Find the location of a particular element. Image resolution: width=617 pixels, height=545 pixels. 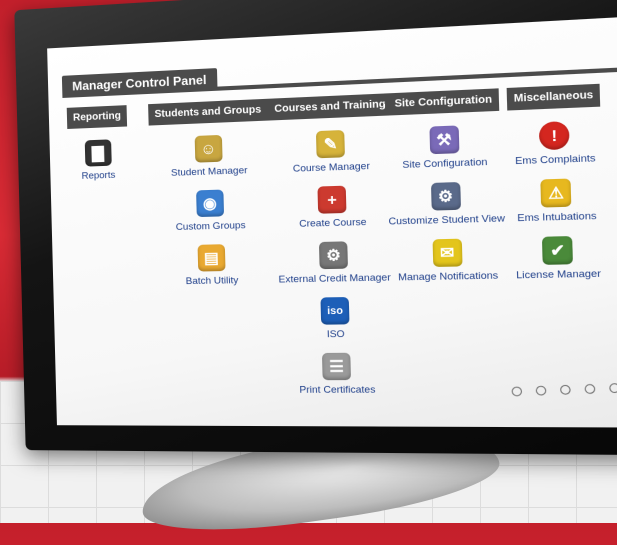

menu-item-iso: iso ISO is located at coordinates (335, 319).